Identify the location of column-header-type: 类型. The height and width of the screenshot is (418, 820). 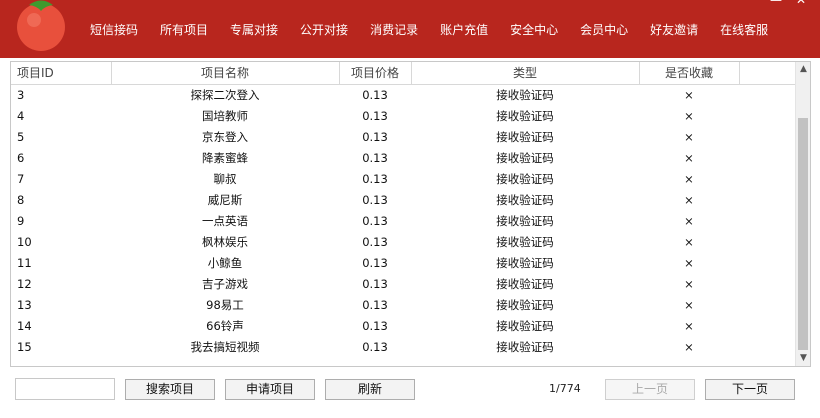
(525, 73).